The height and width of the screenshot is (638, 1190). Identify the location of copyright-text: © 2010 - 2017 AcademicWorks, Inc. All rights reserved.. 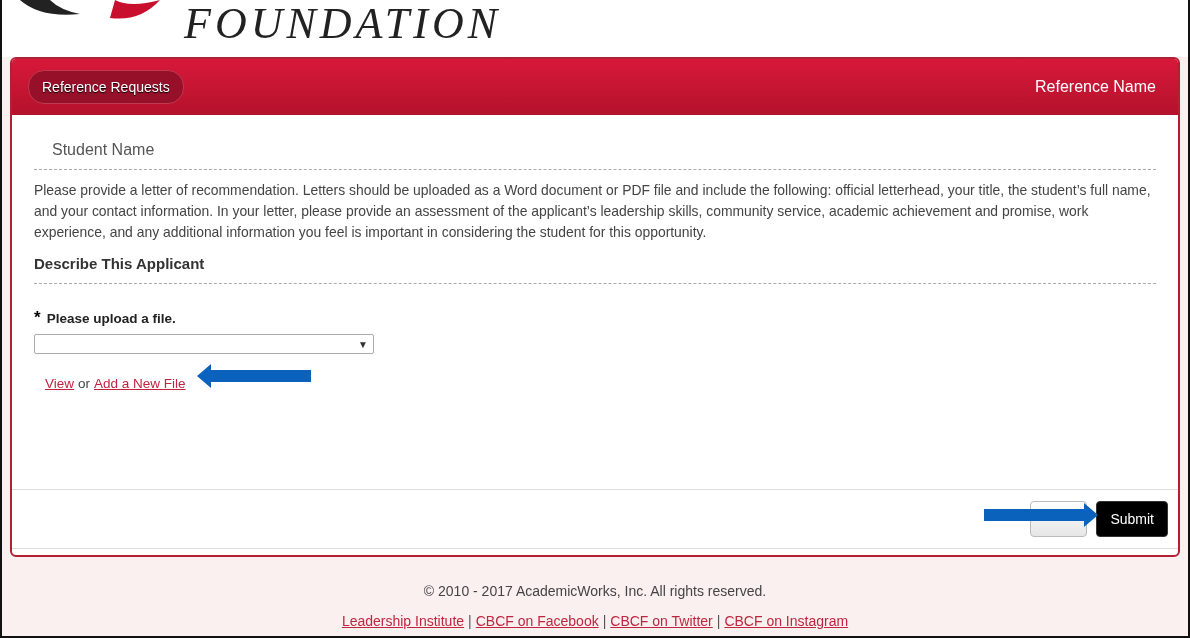
(595, 591).